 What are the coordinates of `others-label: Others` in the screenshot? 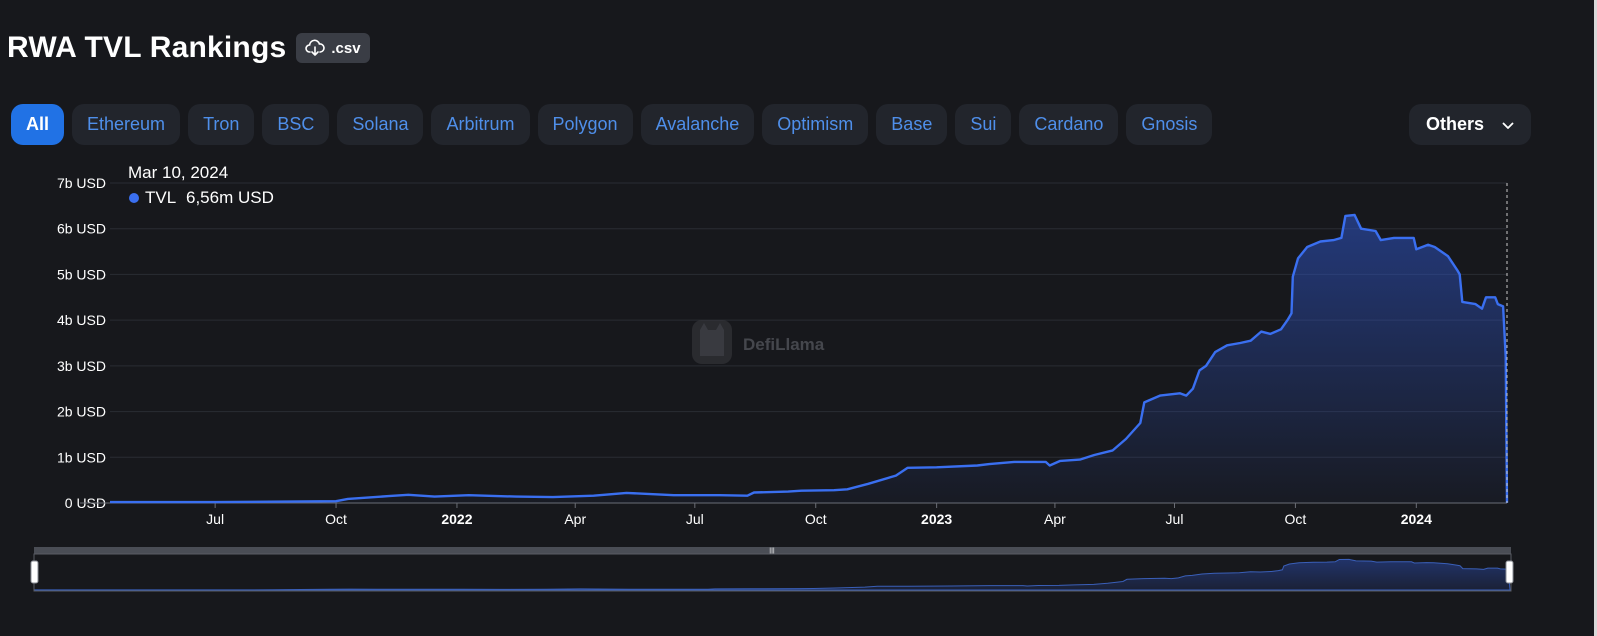 It's located at (1455, 124).